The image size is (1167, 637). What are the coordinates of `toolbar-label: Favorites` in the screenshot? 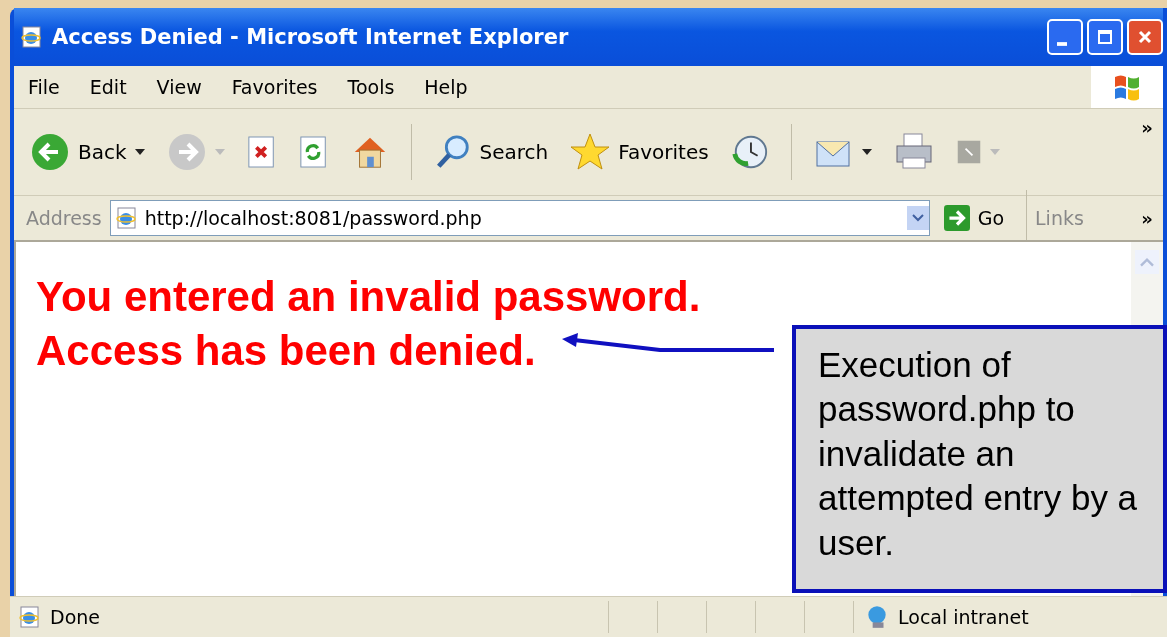 It's located at (663, 152).